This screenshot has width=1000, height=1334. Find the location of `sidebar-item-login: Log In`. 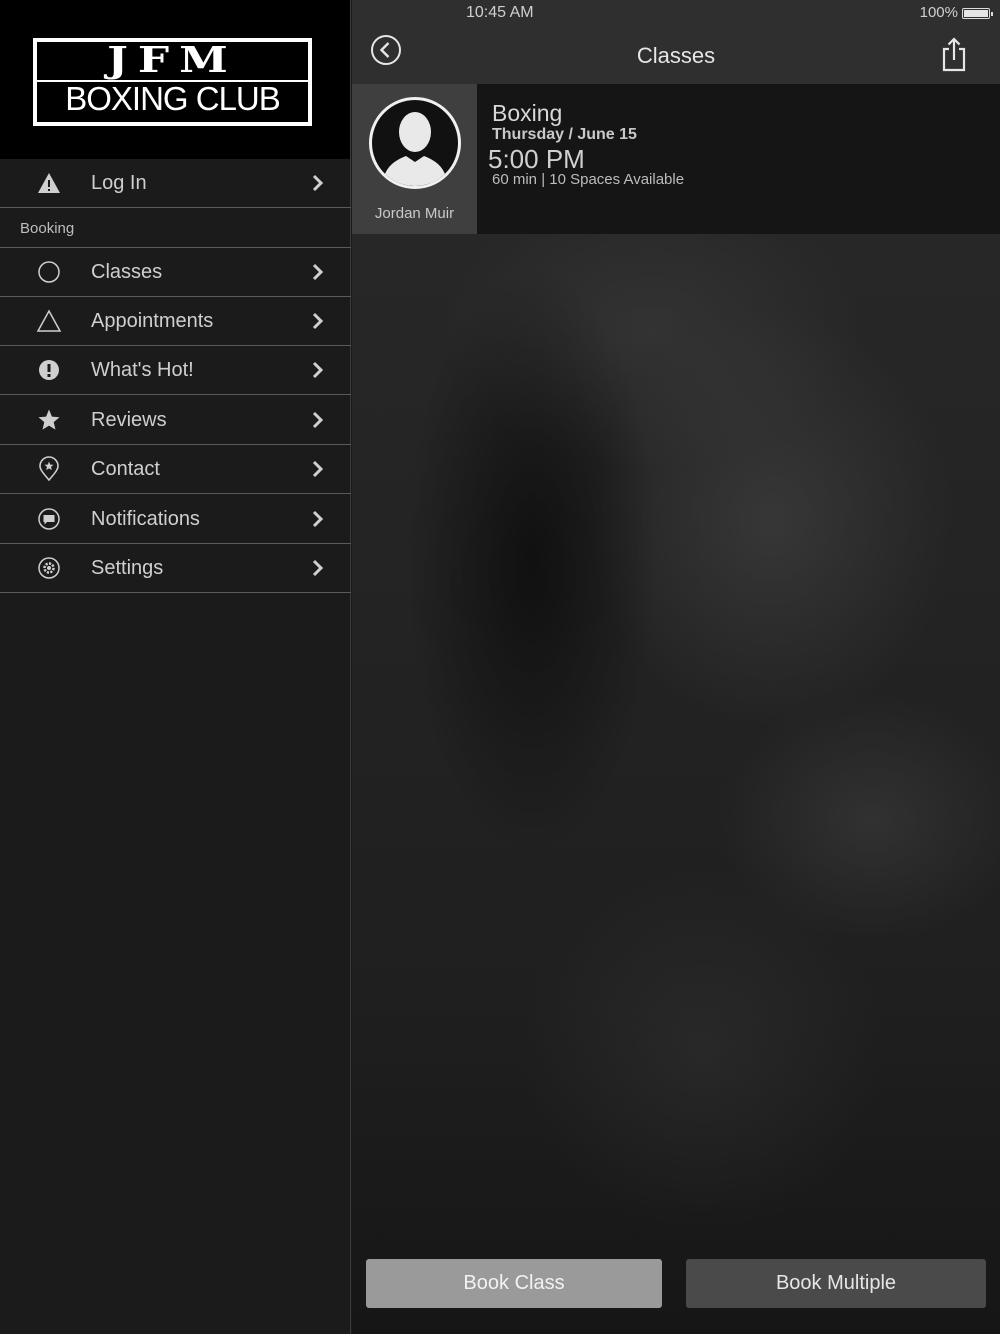

sidebar-item-login: Log In is located at coordinates (175, 183).